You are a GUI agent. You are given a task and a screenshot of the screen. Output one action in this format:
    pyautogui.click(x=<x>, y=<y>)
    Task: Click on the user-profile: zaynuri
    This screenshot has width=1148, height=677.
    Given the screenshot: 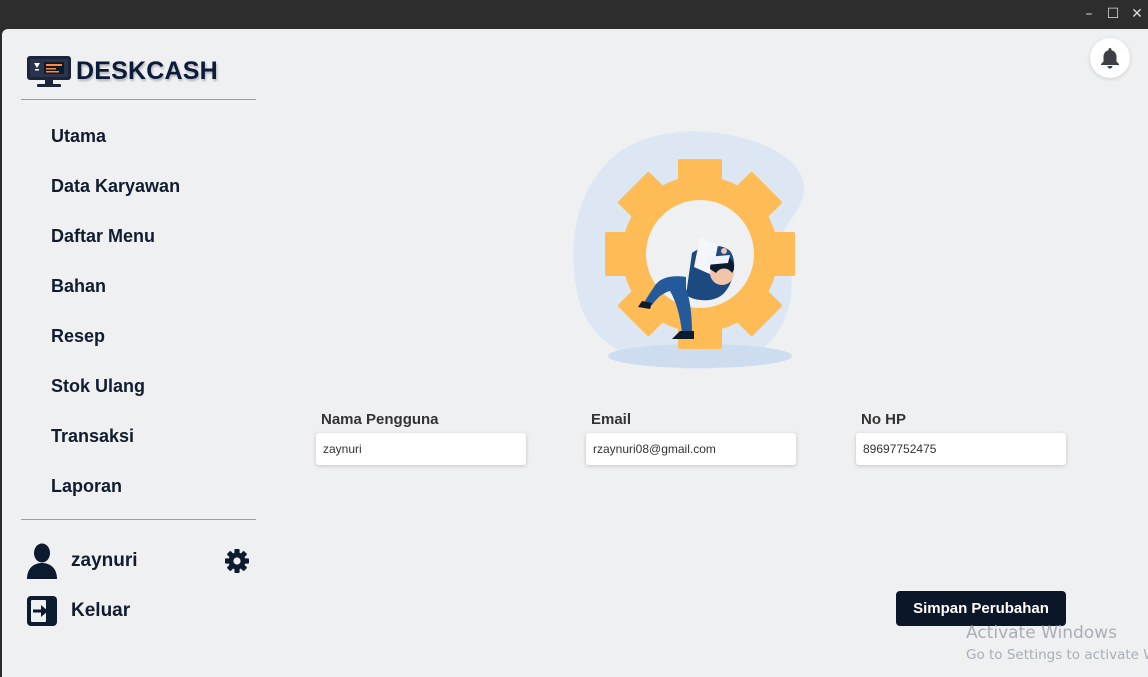 What is the action you would take?
    pyautogui.click(x=138, y=561)
    